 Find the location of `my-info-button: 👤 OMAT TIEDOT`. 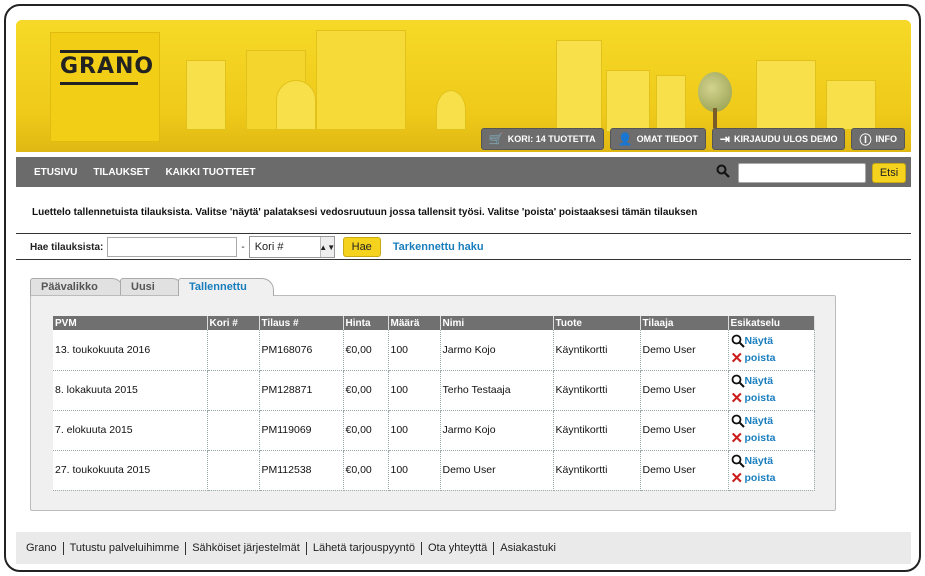

my-info-button: 👤 OMAT TIEDOT is located at coordinates (657, 139).